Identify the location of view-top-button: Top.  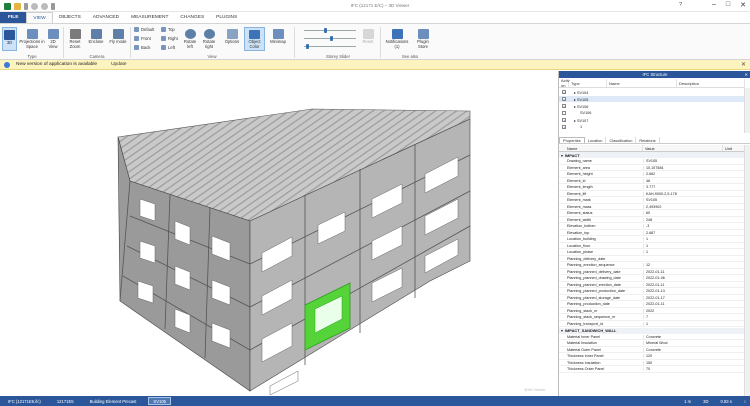
(168, 29).